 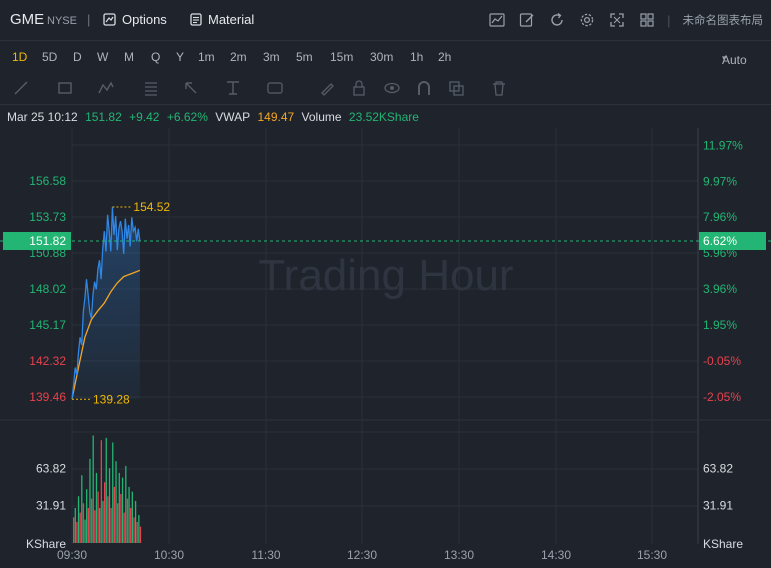 I want to click on period-1h: 1h, so click(x=416, y=57).